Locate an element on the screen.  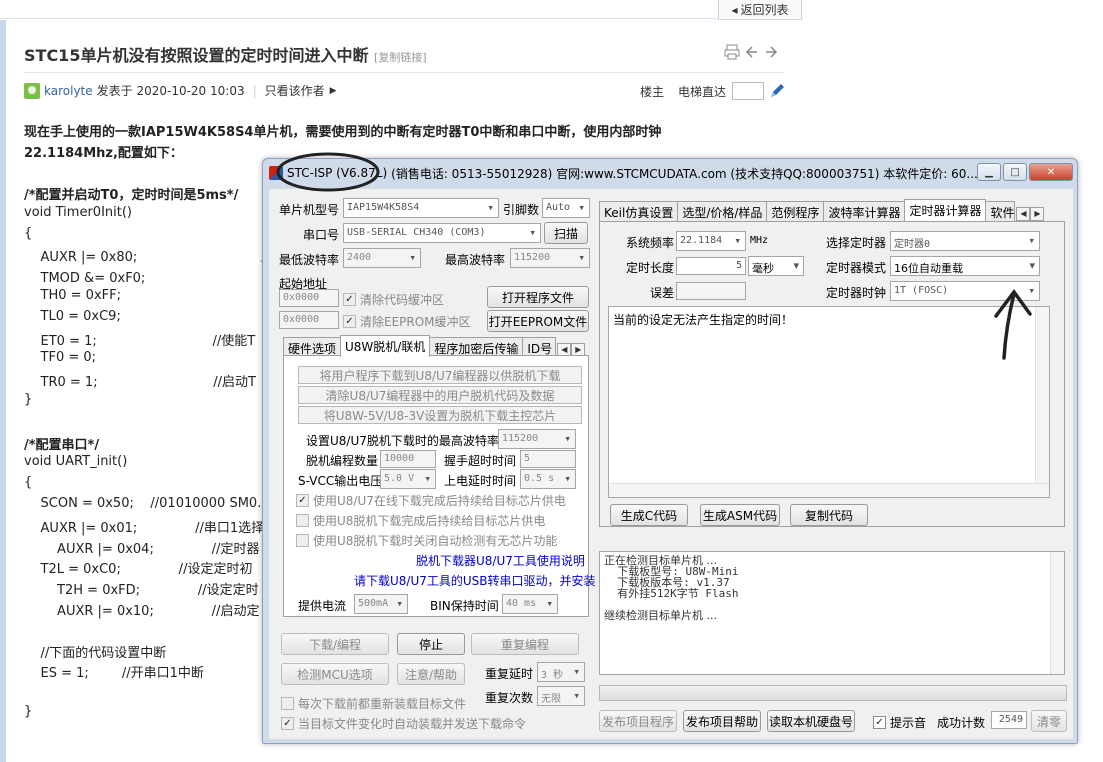
detect-mcu-button: 检测MCU选项 is located at coordinates (335, 674).